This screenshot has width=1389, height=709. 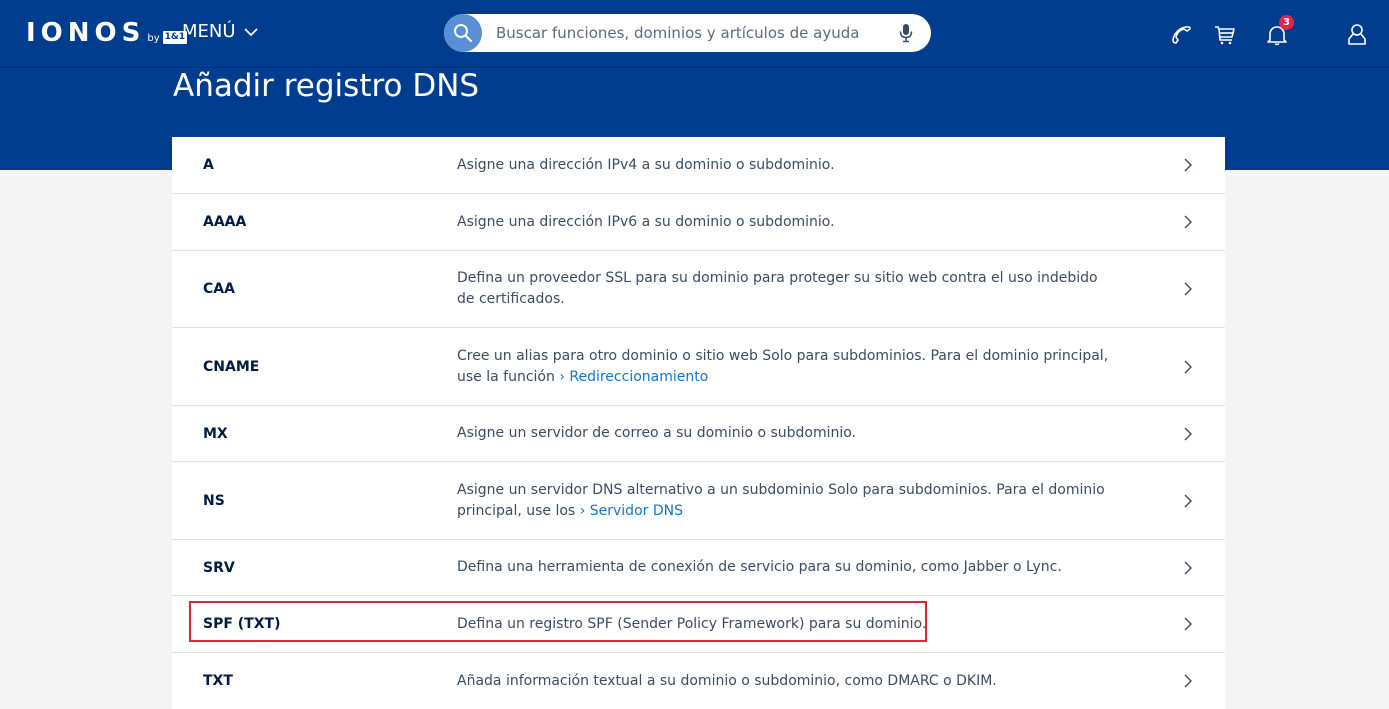 What do you see at coordinates (208, 165) in the screenshot?
I see `record-type: A` at bounding box center [208, 165].